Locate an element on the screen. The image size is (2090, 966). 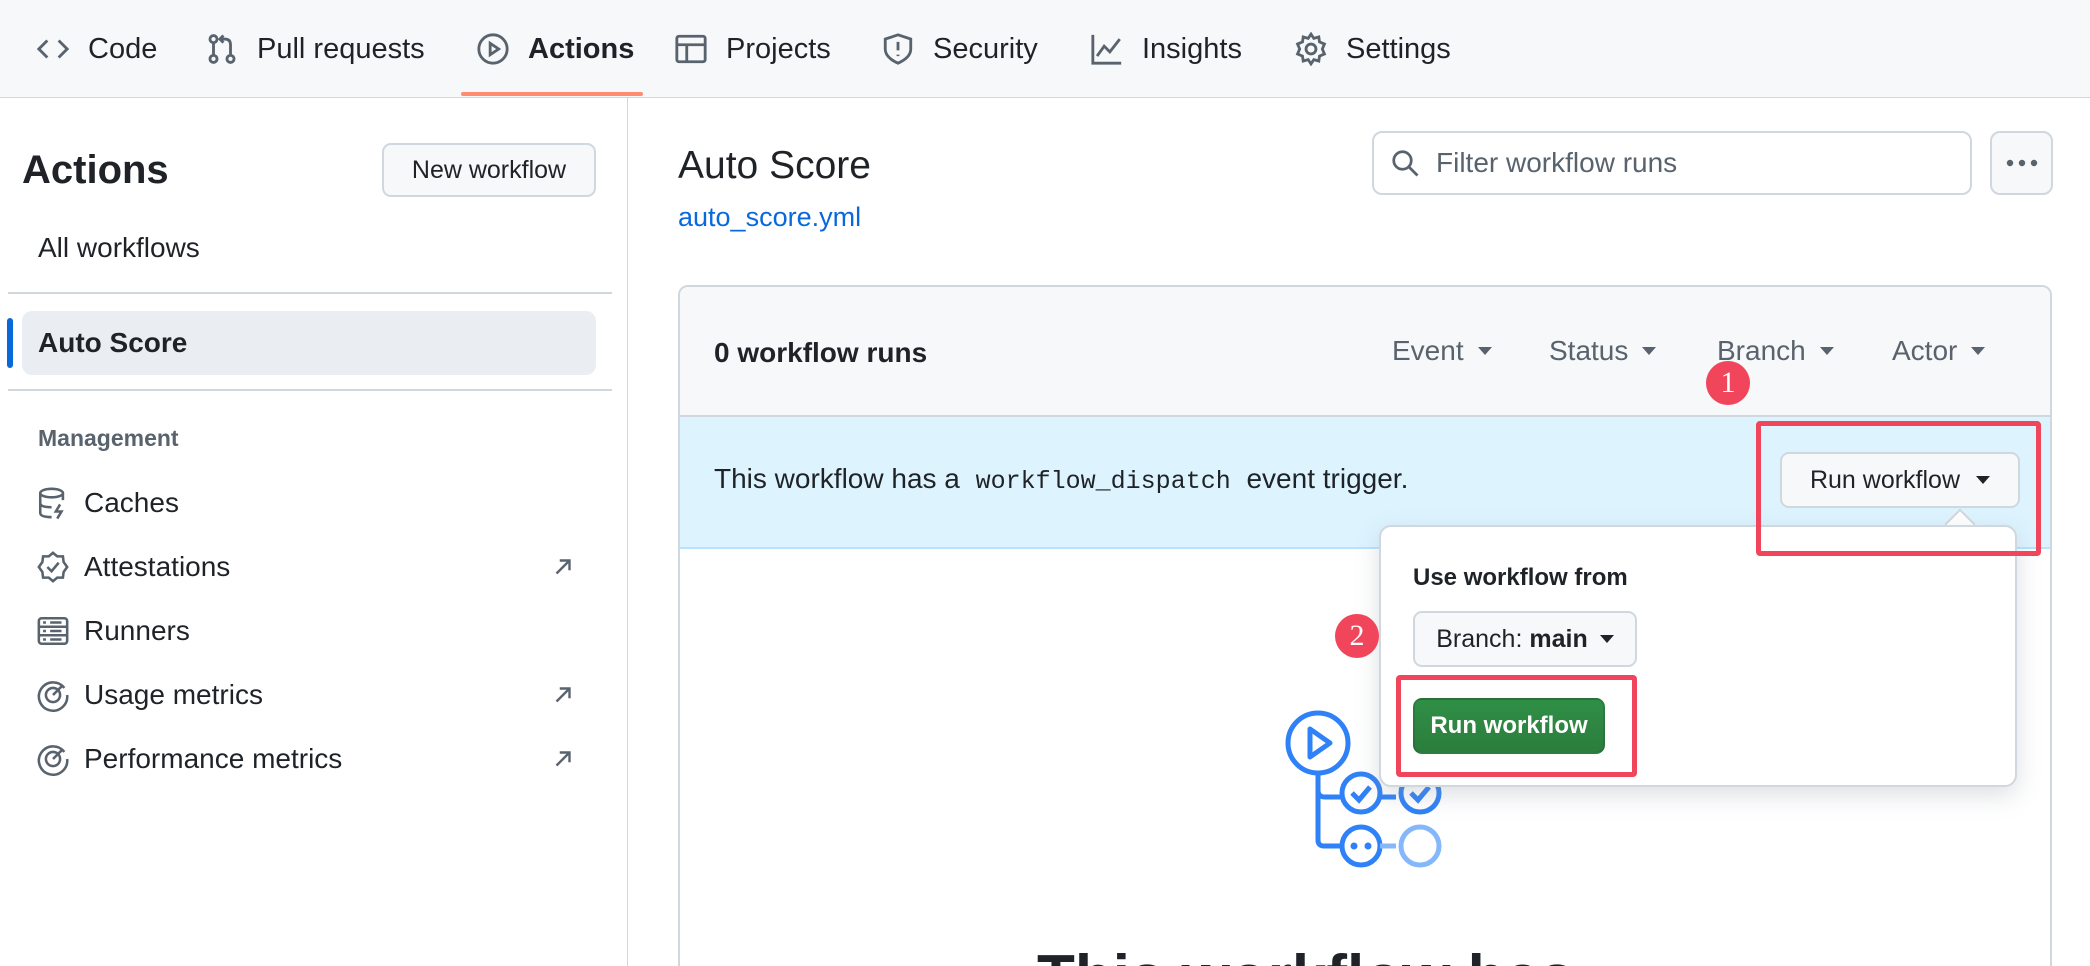
tab-label: Projects is located at coordinates (778, 48).